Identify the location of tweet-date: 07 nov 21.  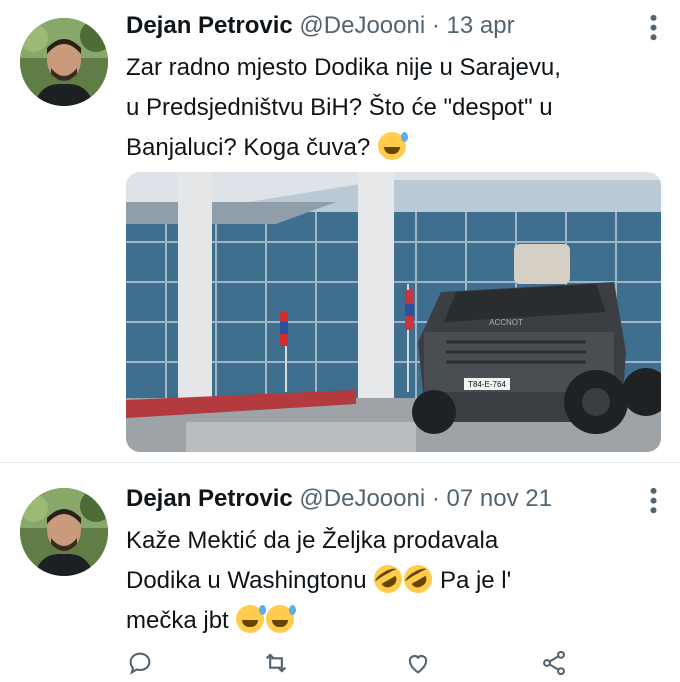
(499, 498).